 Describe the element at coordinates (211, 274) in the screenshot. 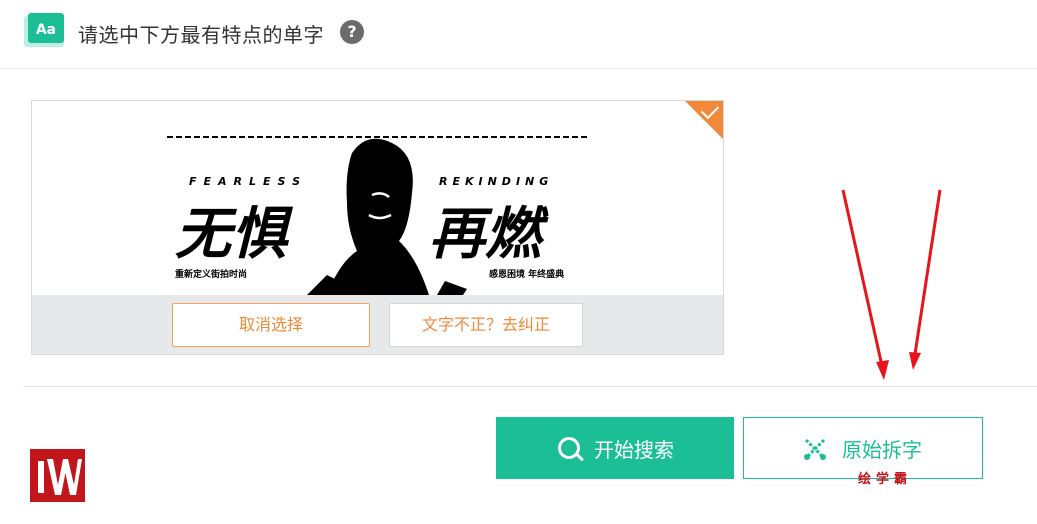

I see `svg-text: 重新定义街拍时尚` at that location.